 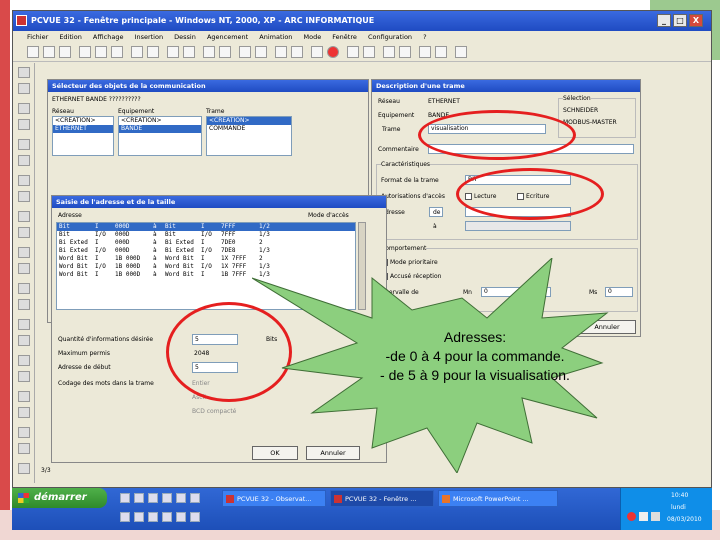 What do you see at coordinates (24, 216) in the screenshot?
I see `polygon-tool-icon` at bounding box center [24, 216].